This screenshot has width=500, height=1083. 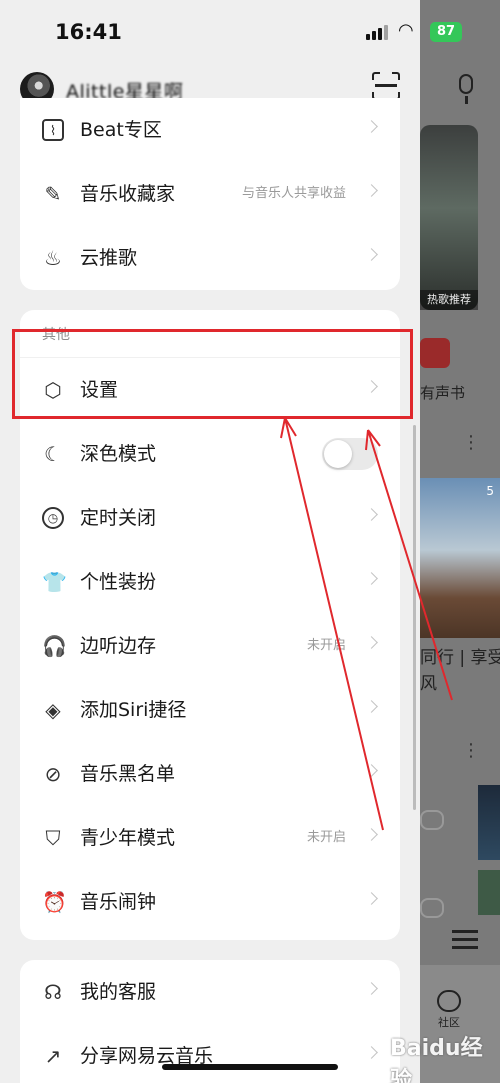 What do you see at coordinates (53, 774) in the screenshot?
I see `block-icon: ⊘` at bounding box center [53, 774].